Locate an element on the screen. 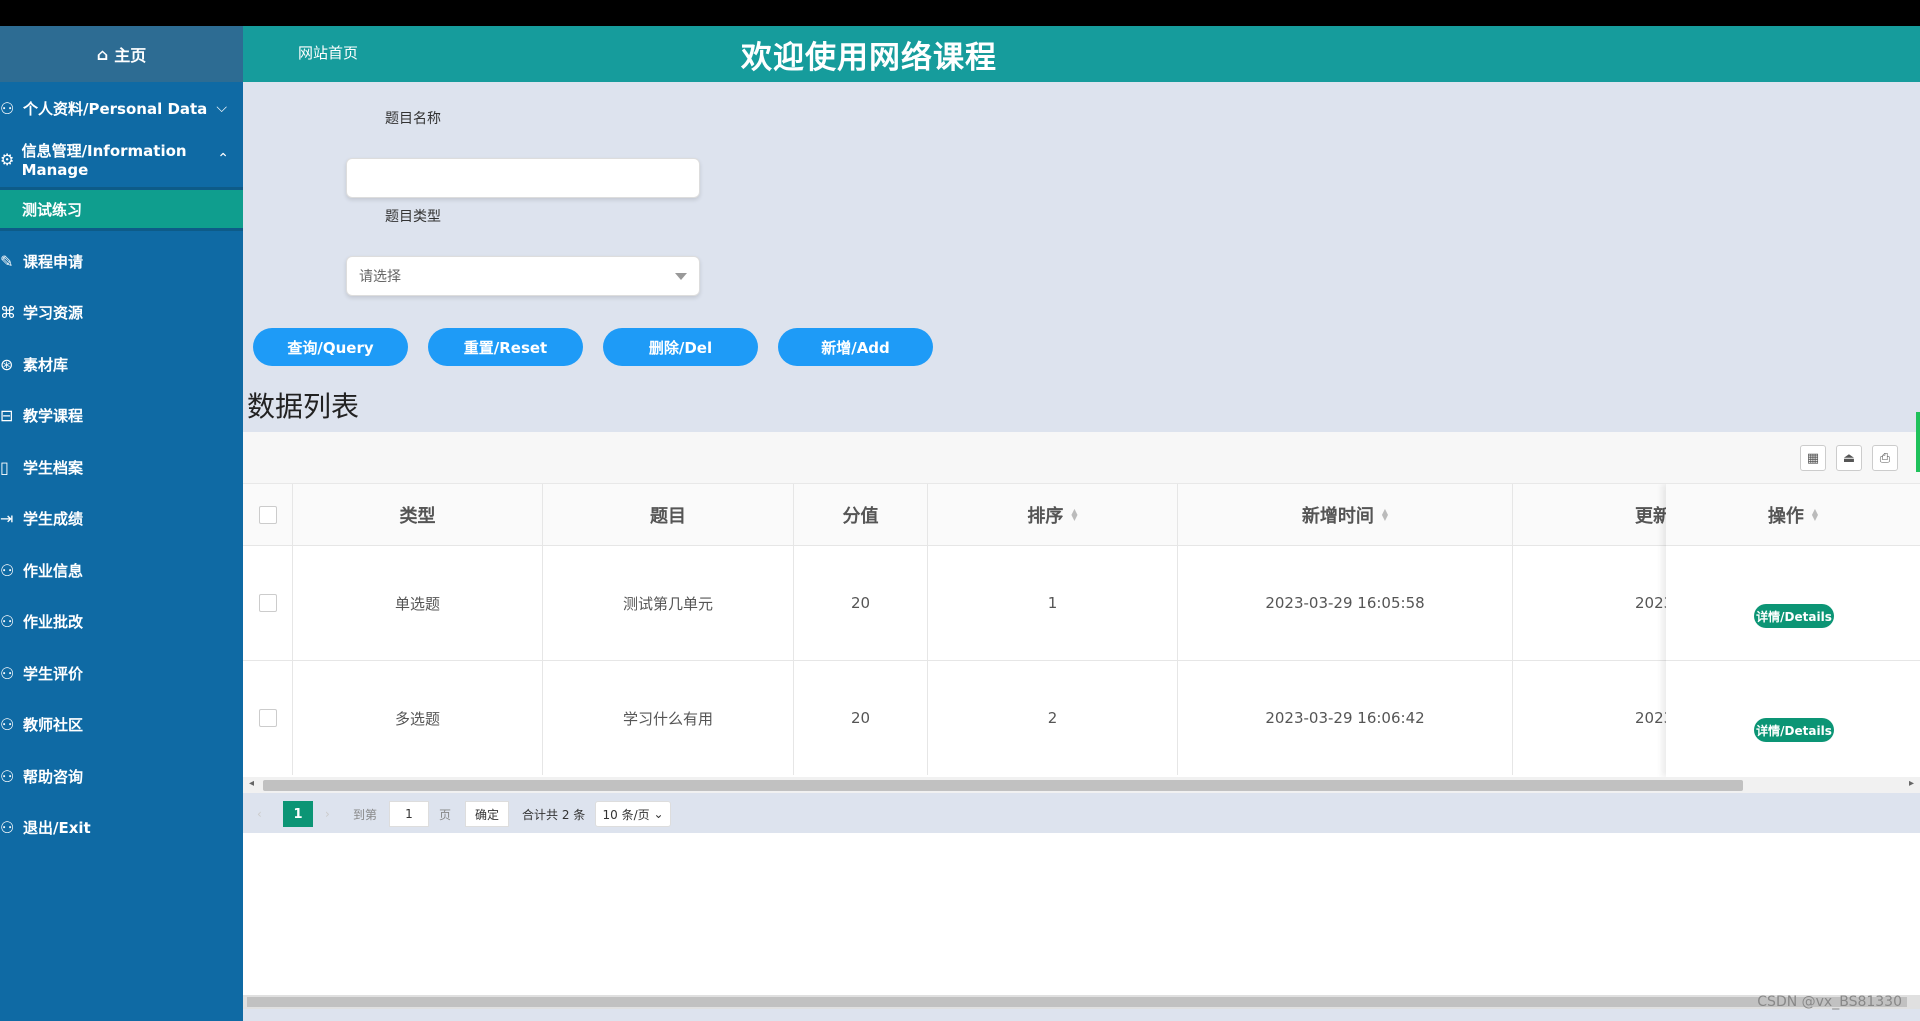 The height and width of the screenshot is (1021, 1920). column-header-order: 排序 ▲ ▼ is located at coordinates (1053, 515).